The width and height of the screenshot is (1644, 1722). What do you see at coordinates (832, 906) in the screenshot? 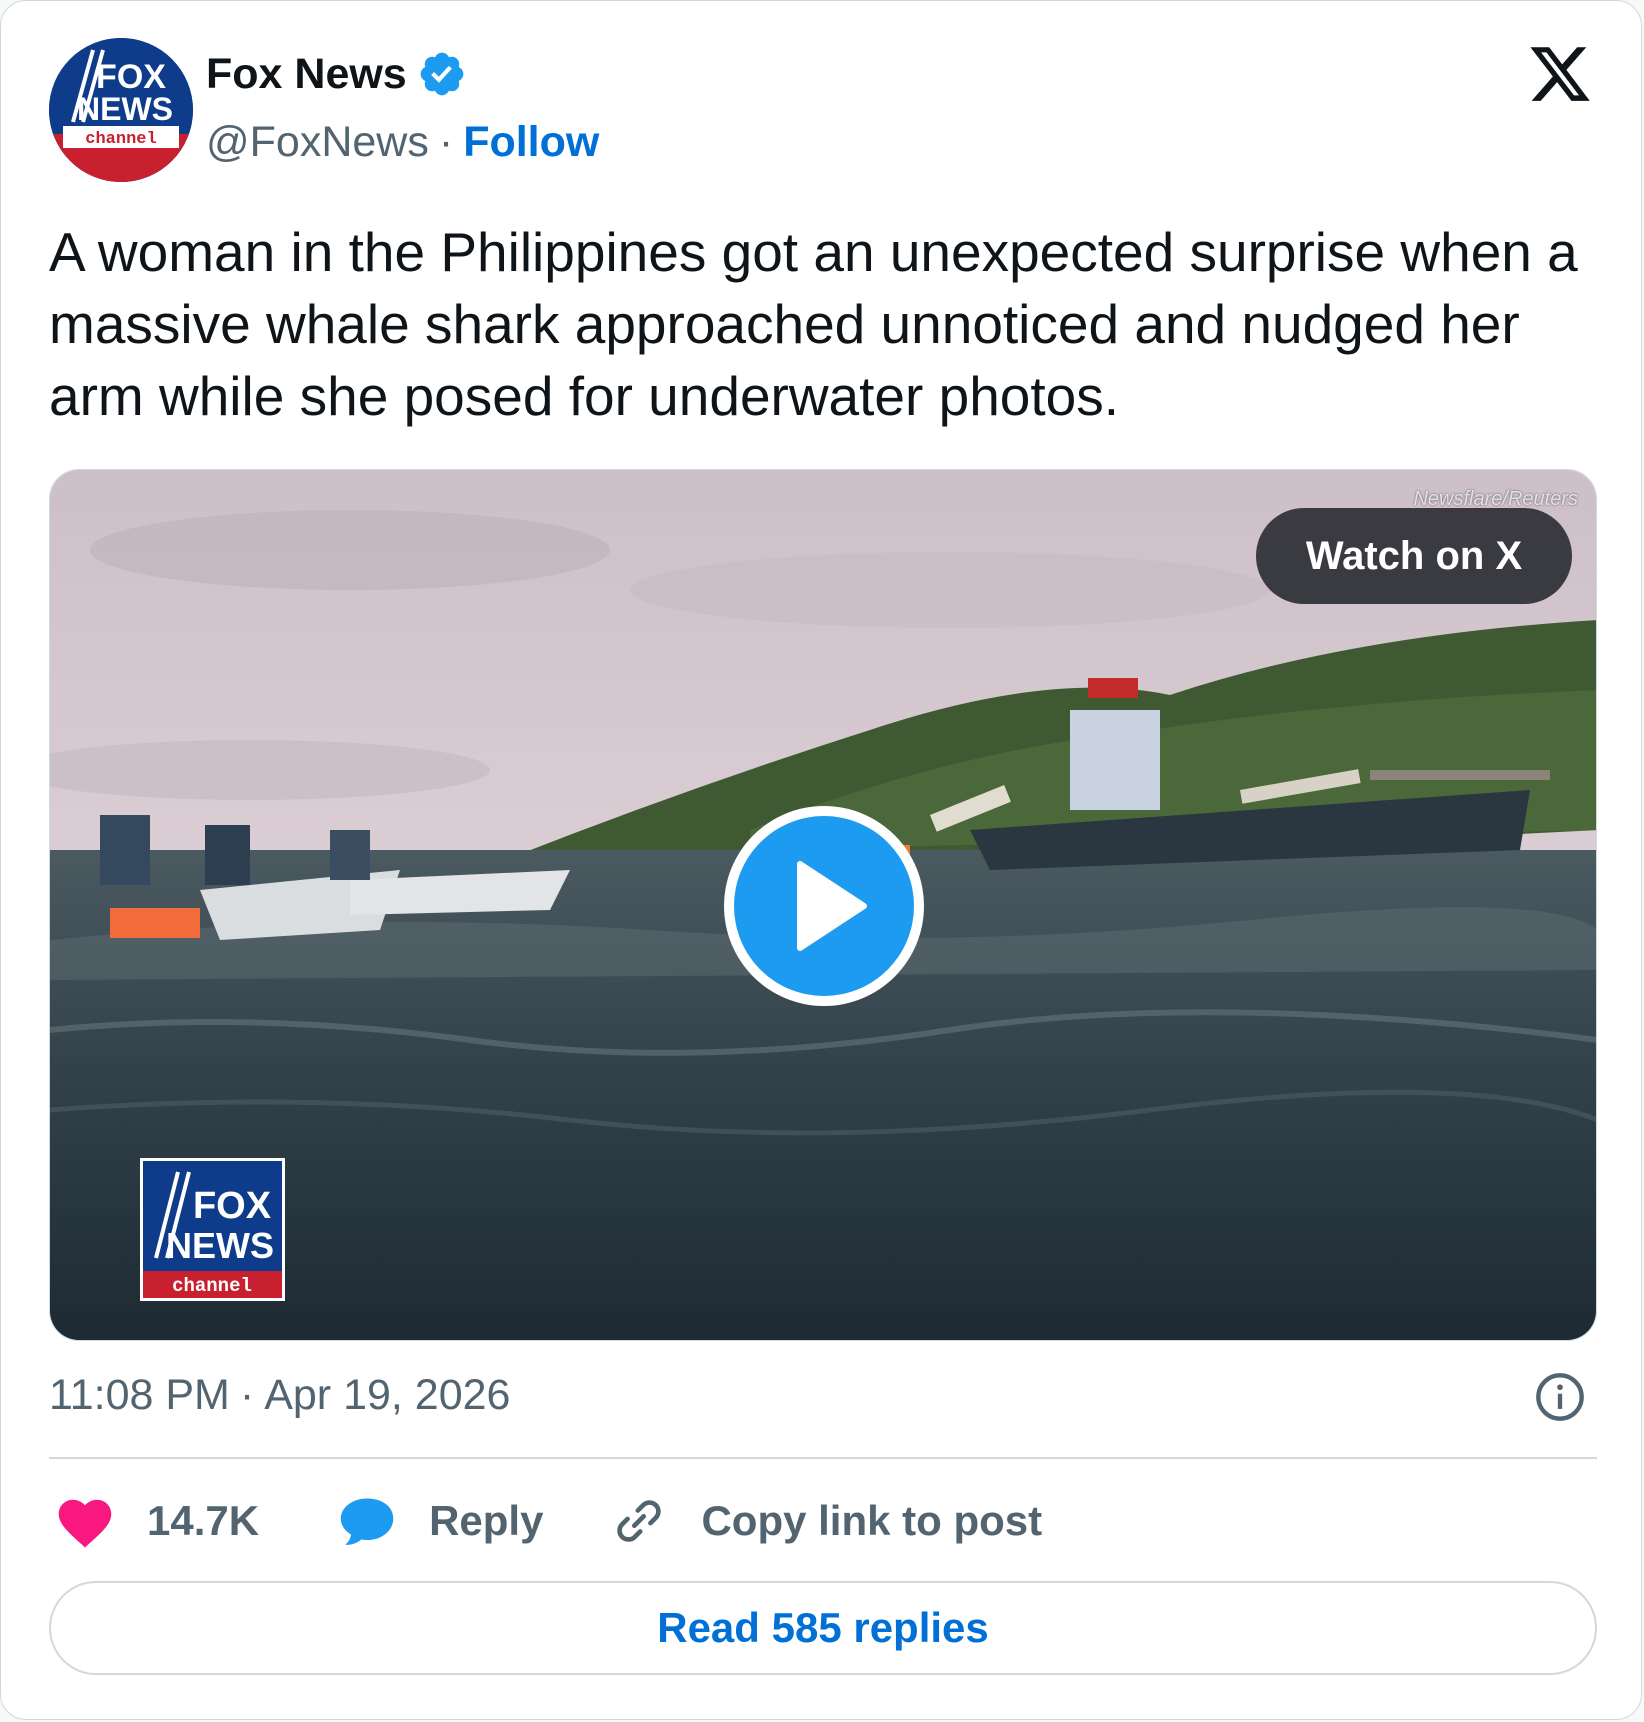
I see `play-icon` at bounding box center [832, 906].